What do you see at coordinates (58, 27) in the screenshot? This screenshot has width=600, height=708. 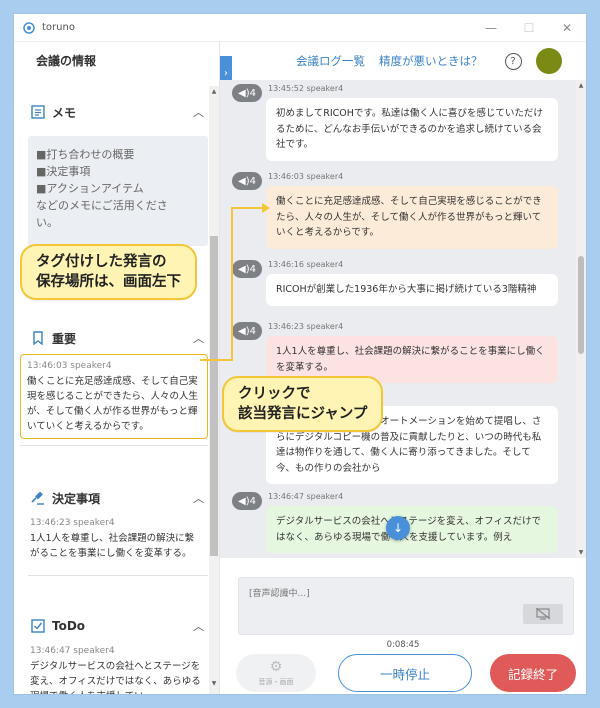 I see `app-title: toruno` at bounding box center [58, 27].